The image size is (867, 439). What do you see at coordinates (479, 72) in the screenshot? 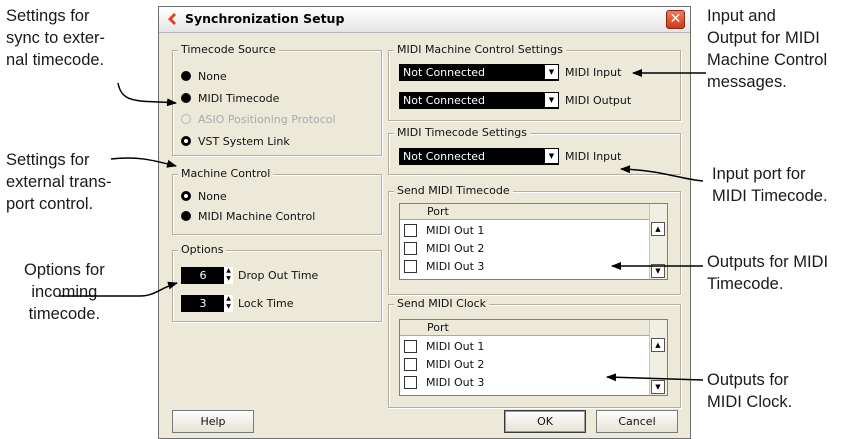
I see `mmc-input-select: Not Connected ▼` at bounding box center [479, 72].